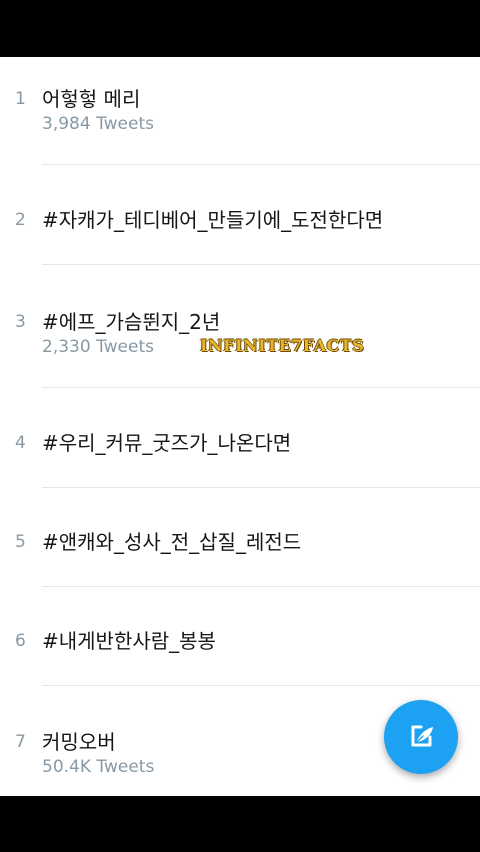 Image resolution: width=480 pixels, height=852 pixels. What do you see at coordinates (240, 28) in the screenshot?
I see `top-black-bar` at bounding box center [240, 28].